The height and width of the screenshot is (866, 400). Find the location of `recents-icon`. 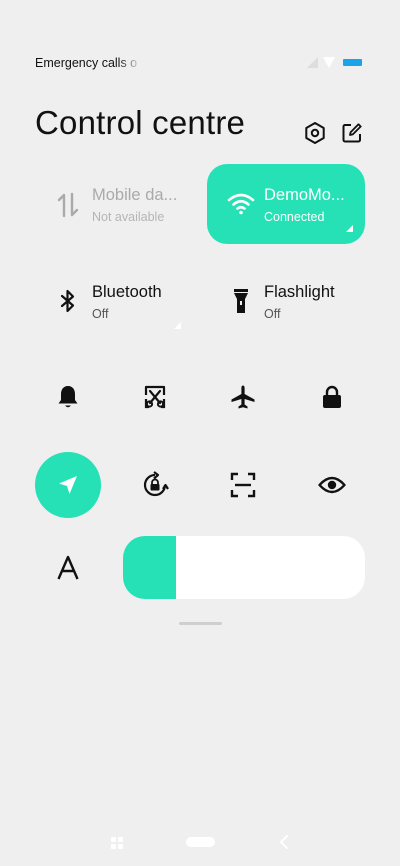

recents-icon is located at coordinates (117, 843).